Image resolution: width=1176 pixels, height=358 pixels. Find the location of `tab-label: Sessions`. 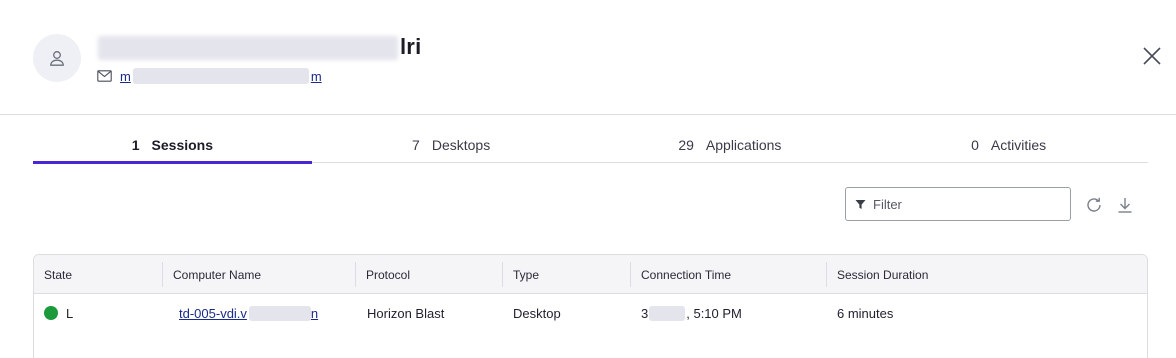

tab-label: Sessions is located at coordinates (182, 145).